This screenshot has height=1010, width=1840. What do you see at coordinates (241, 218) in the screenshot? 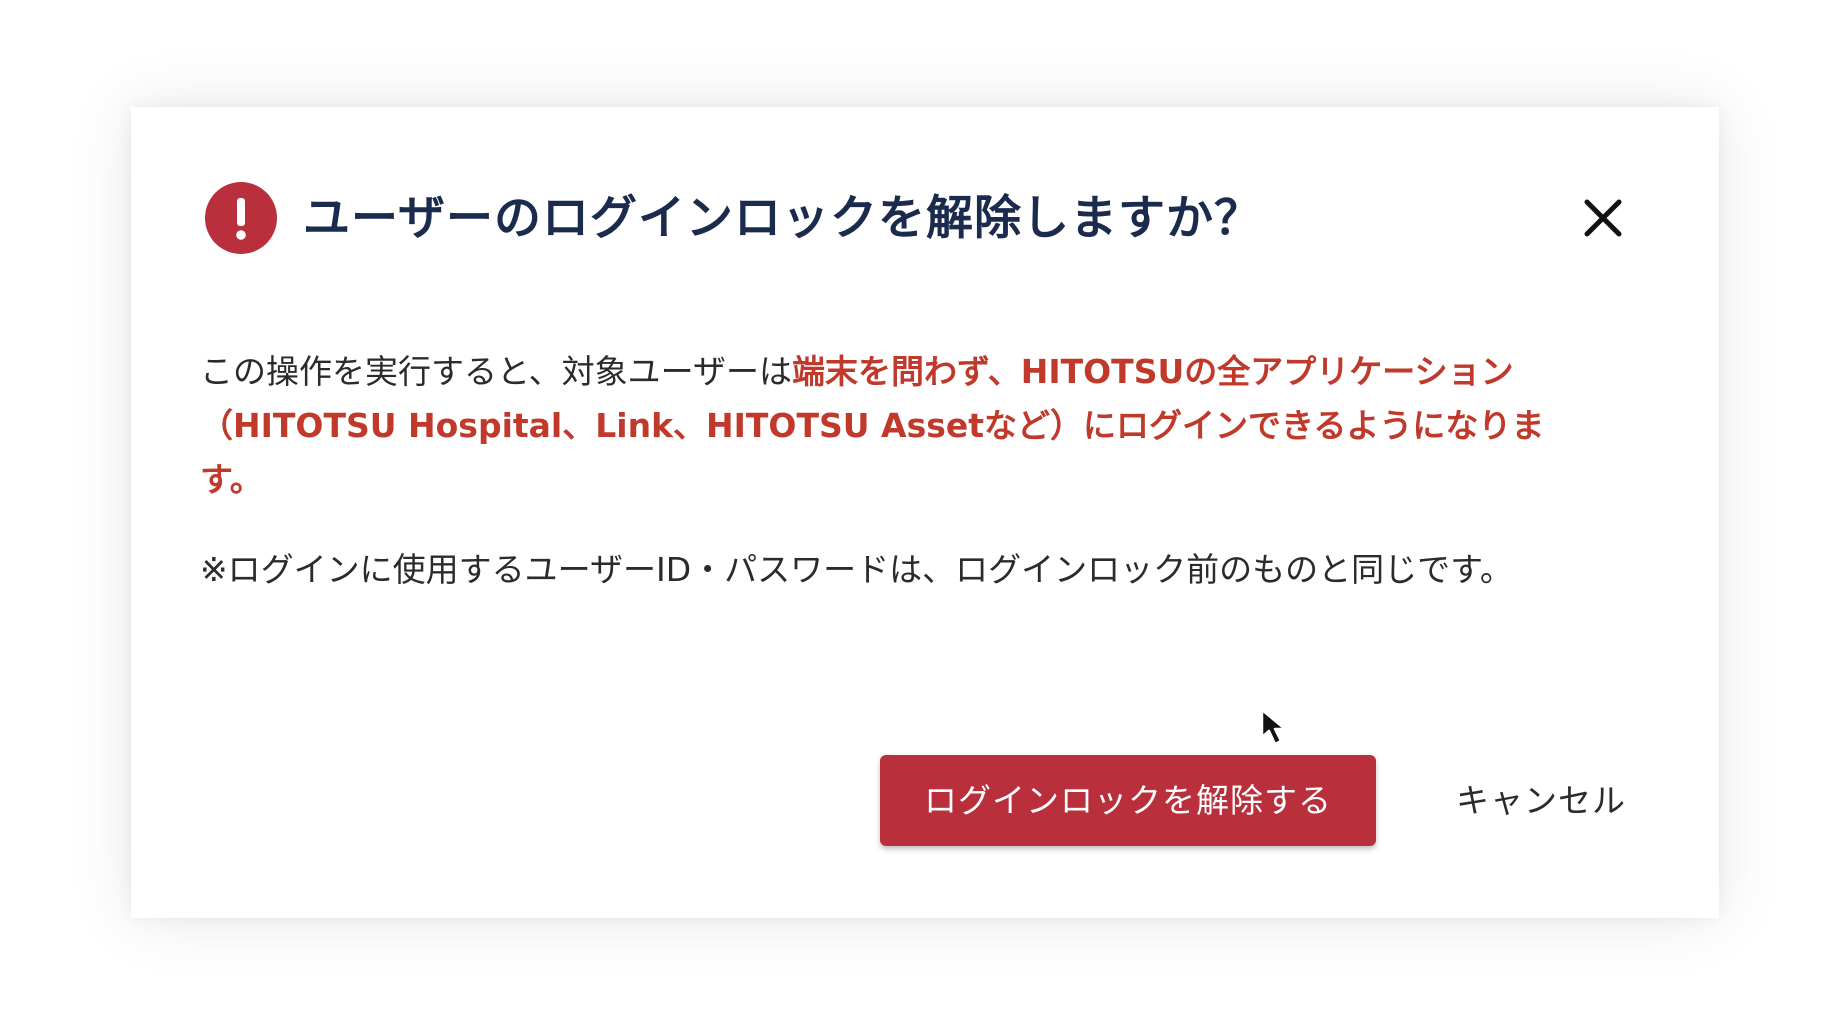
I see `exclamation-circle-icon` at bounding box center [241, 218].